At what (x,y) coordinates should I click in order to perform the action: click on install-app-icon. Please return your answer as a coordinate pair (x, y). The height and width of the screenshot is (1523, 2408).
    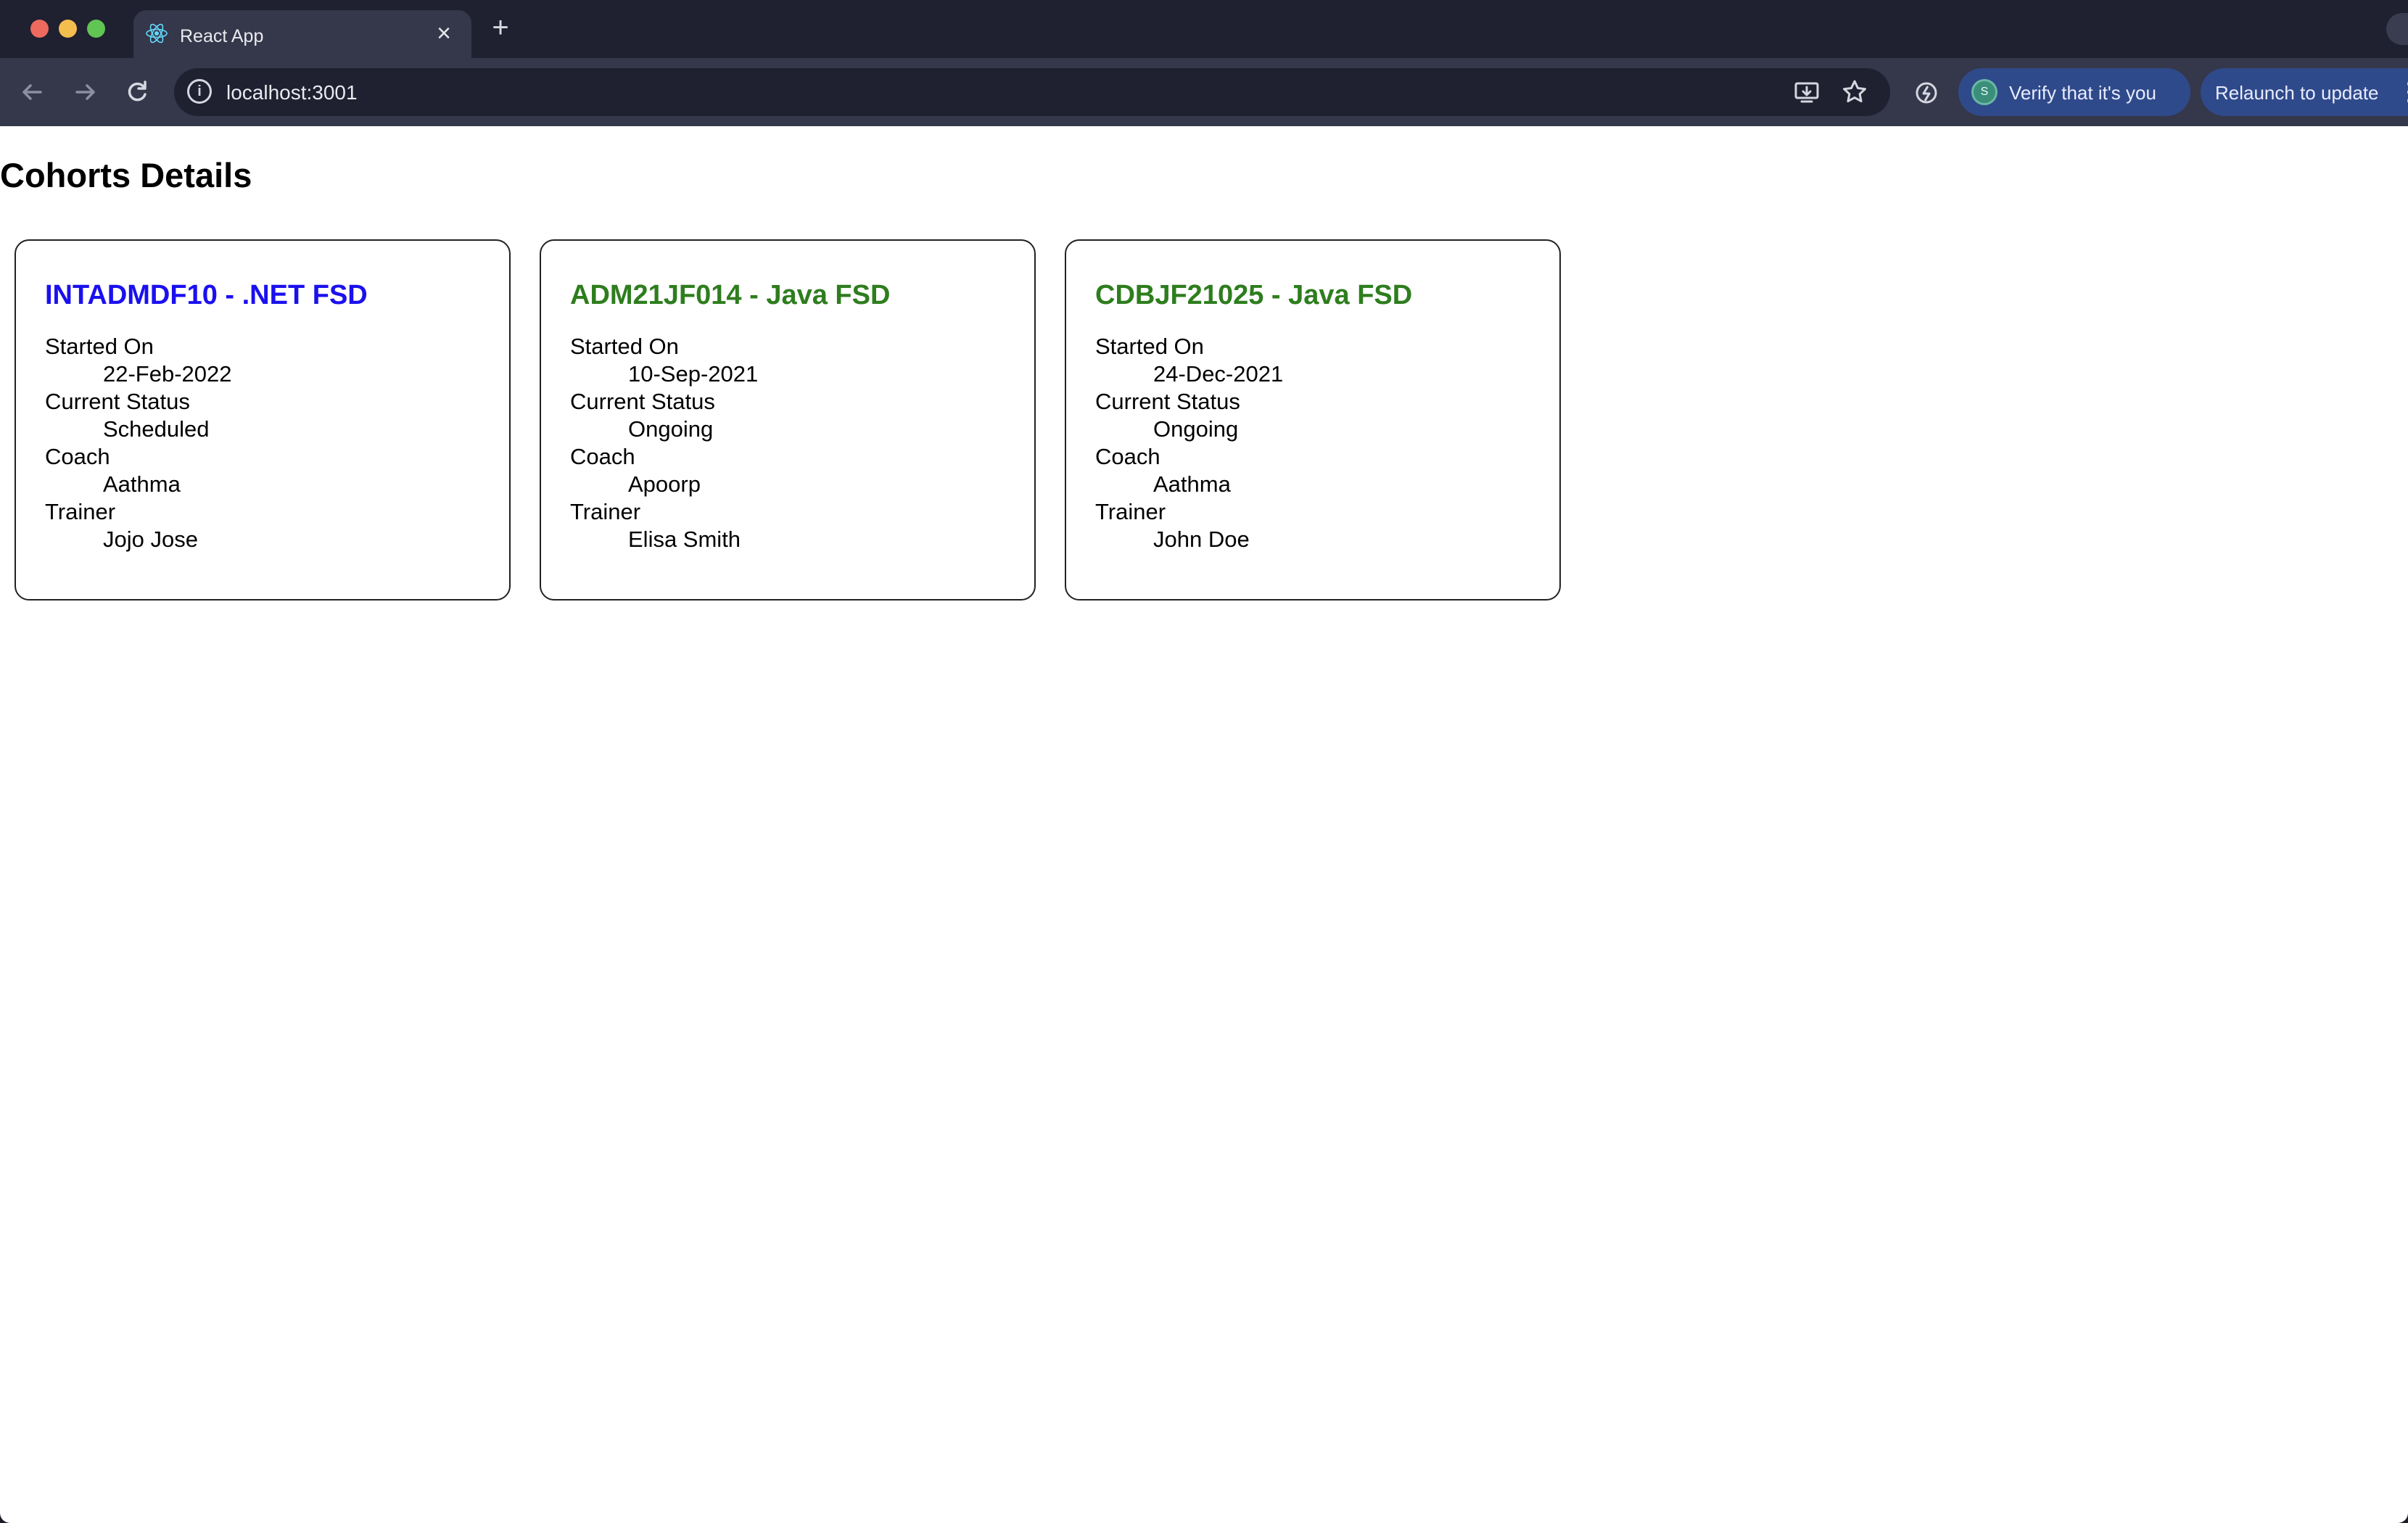
    Looking at the image, I should click on (1807, 92).